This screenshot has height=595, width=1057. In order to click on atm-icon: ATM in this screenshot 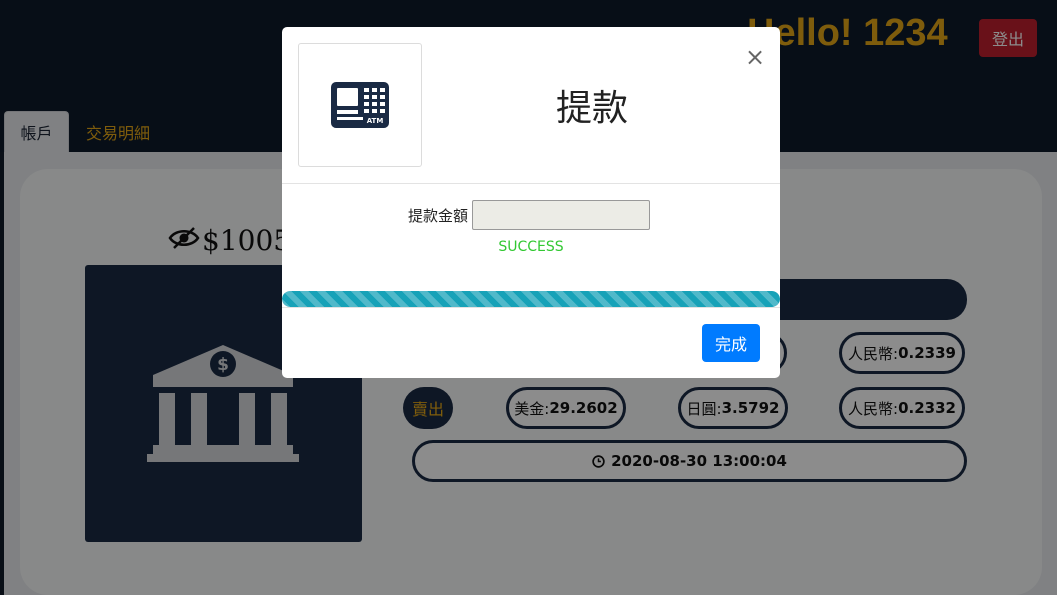, I will do `click(360, 105)`.